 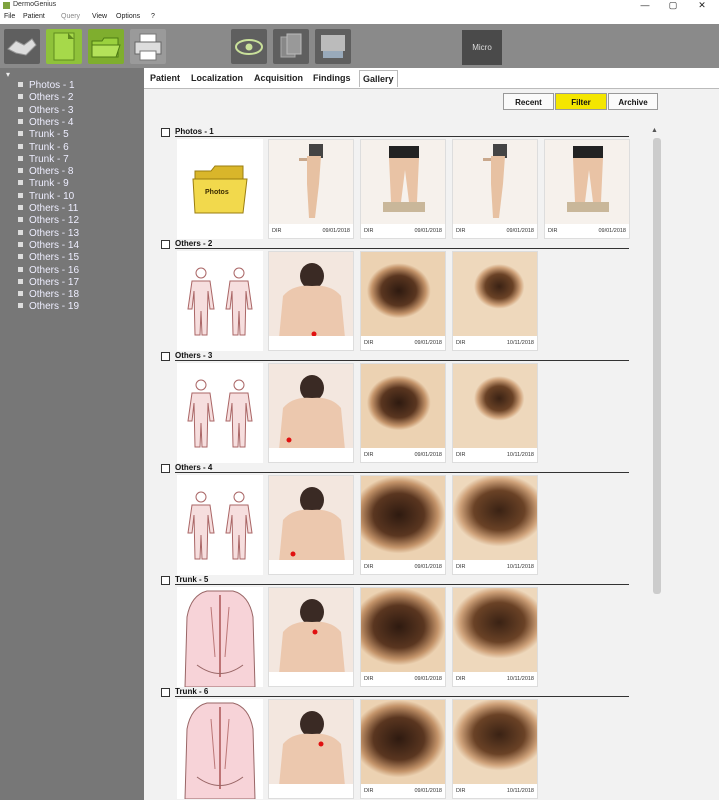 What do you see at coordinates (395, 245) in the screenshot?
I see `gallery-group-header: Others - 2` at bounding box center [395, 245].